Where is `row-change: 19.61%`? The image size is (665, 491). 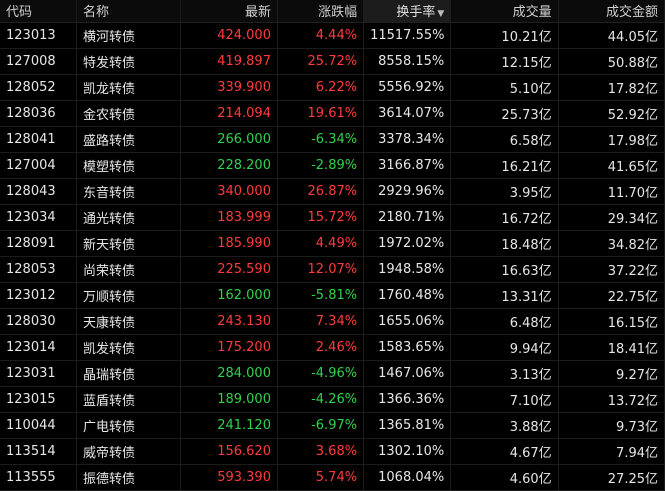
row-change: 19.61% is located at coordinates (321, 113).